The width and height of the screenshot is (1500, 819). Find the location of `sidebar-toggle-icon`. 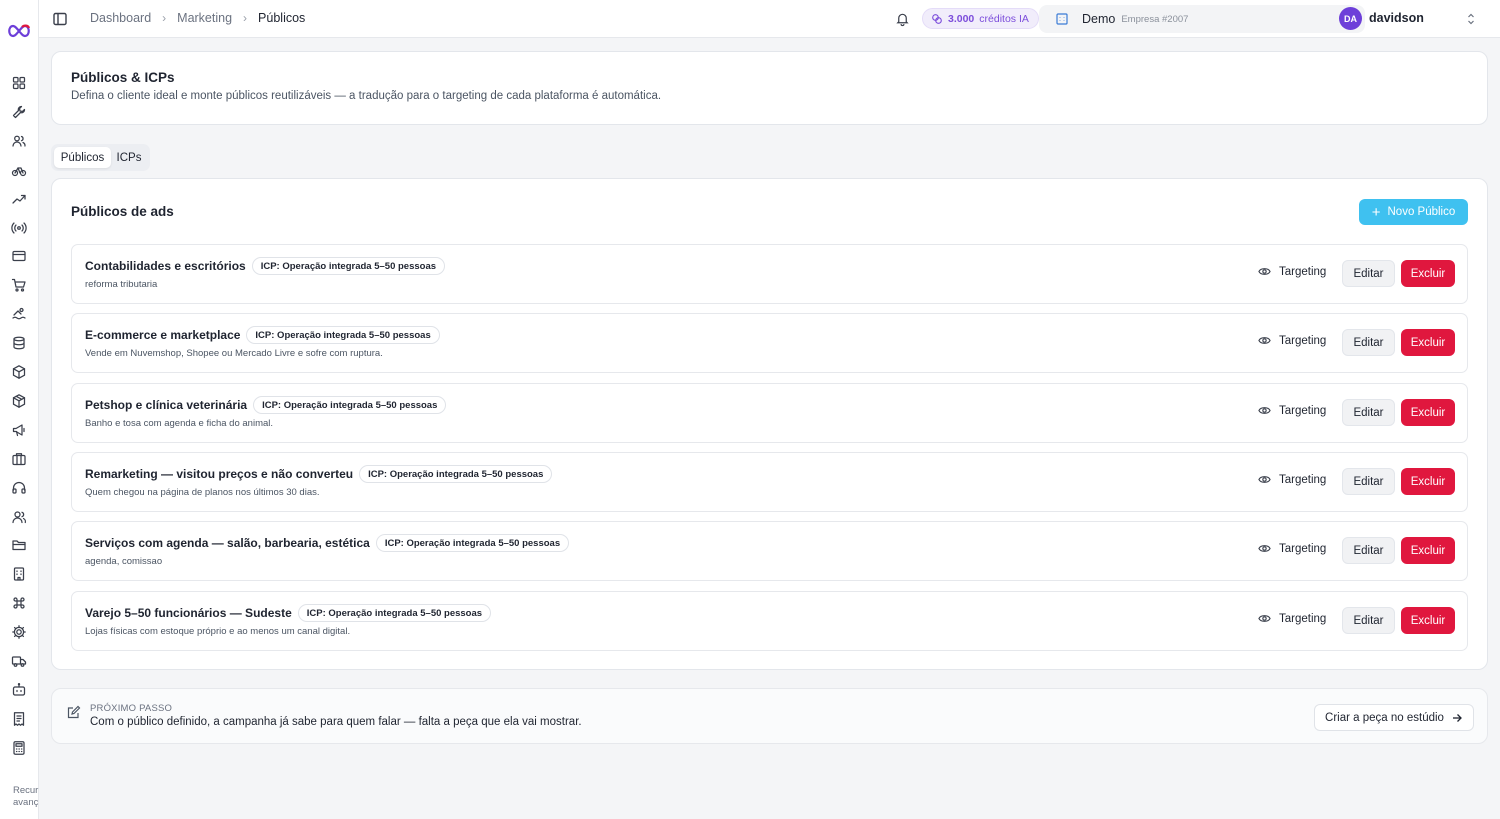

sidebar-toggle-icon is located at coordinates (60, 19).